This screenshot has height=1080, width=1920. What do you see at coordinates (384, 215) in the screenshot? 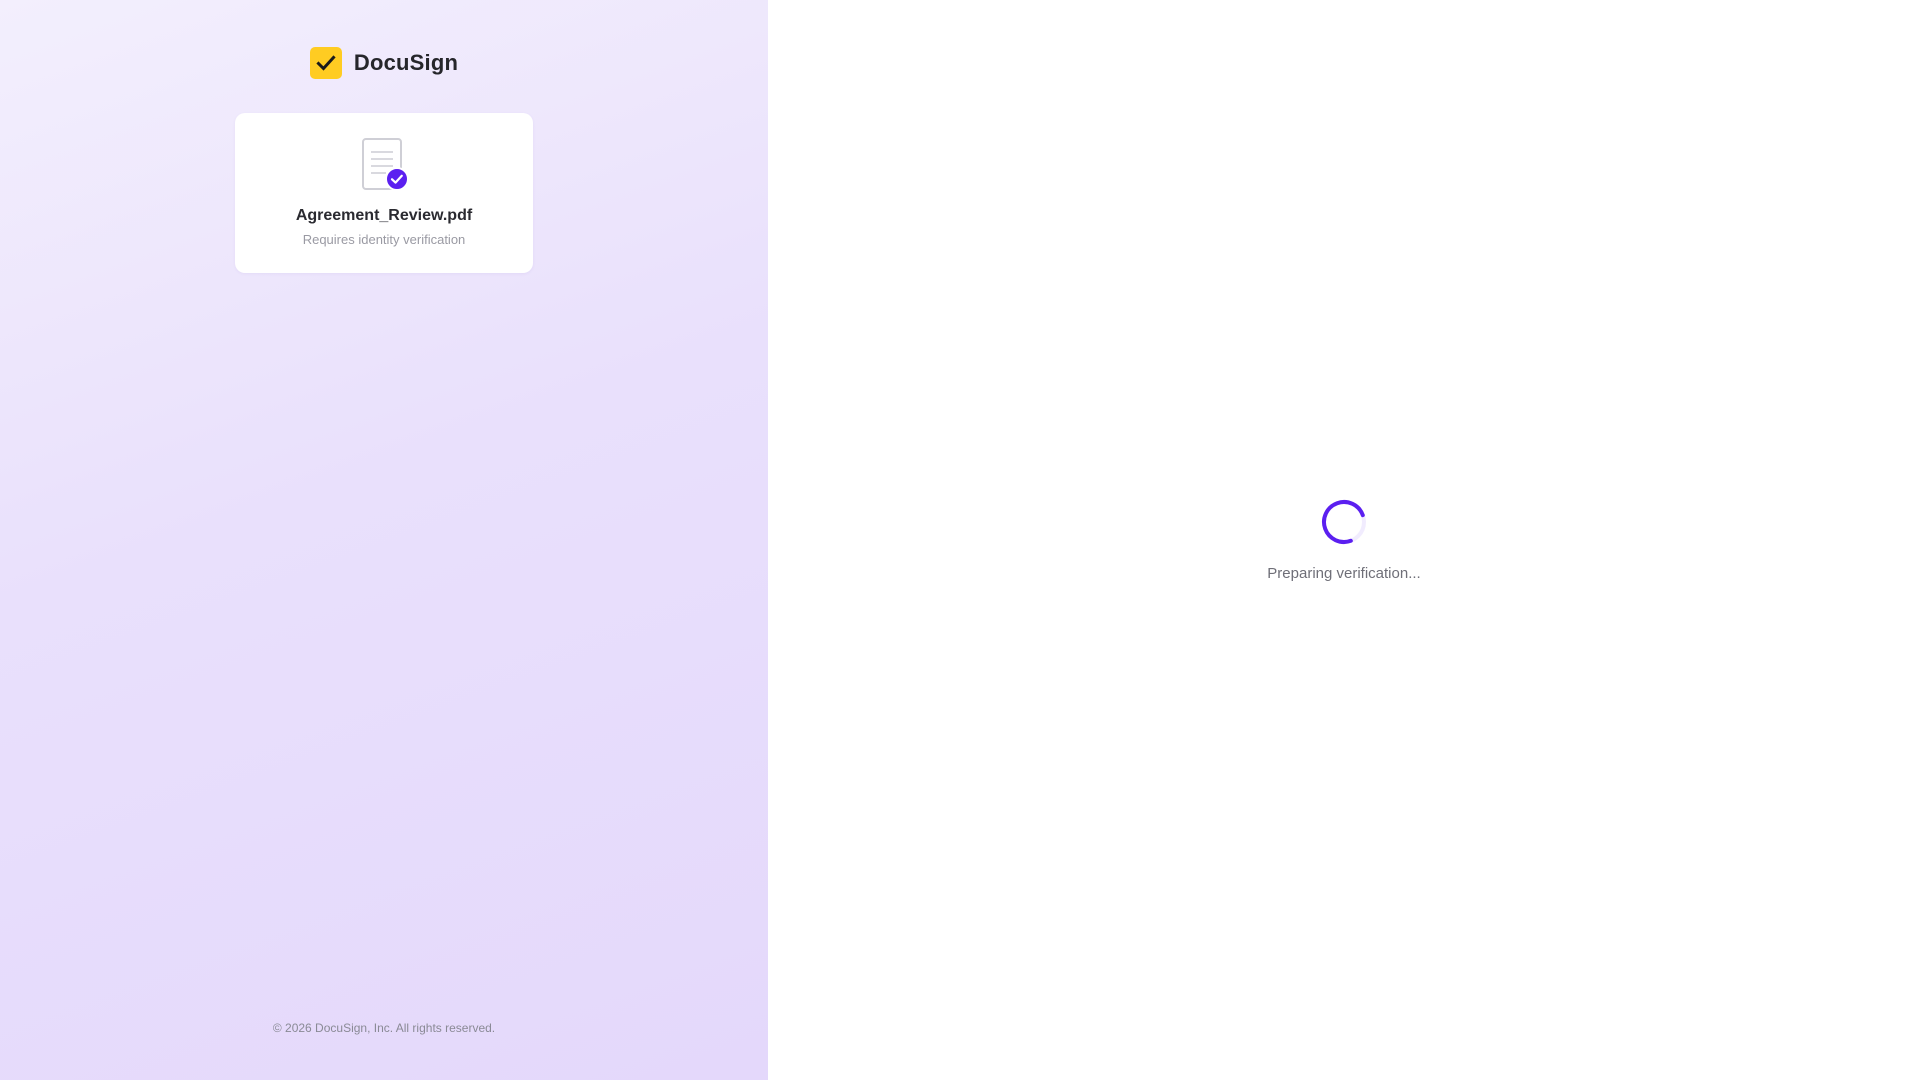
I see `document-filename: Agreement_Review.pdf` at bounding box center [384, 215].